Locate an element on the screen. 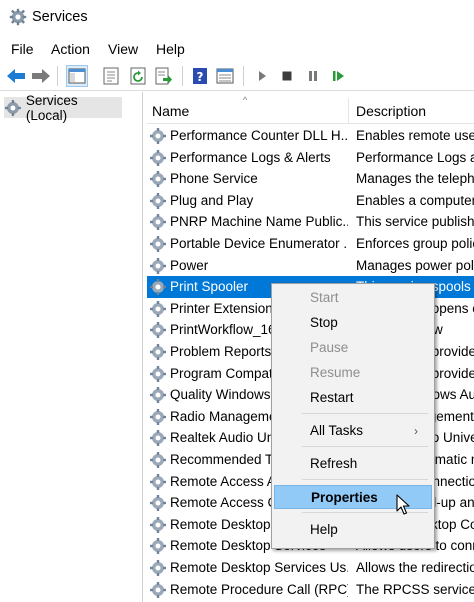 The image size is (474, 602). service-description: Enforces group polic is located at coordinates (415, 243).